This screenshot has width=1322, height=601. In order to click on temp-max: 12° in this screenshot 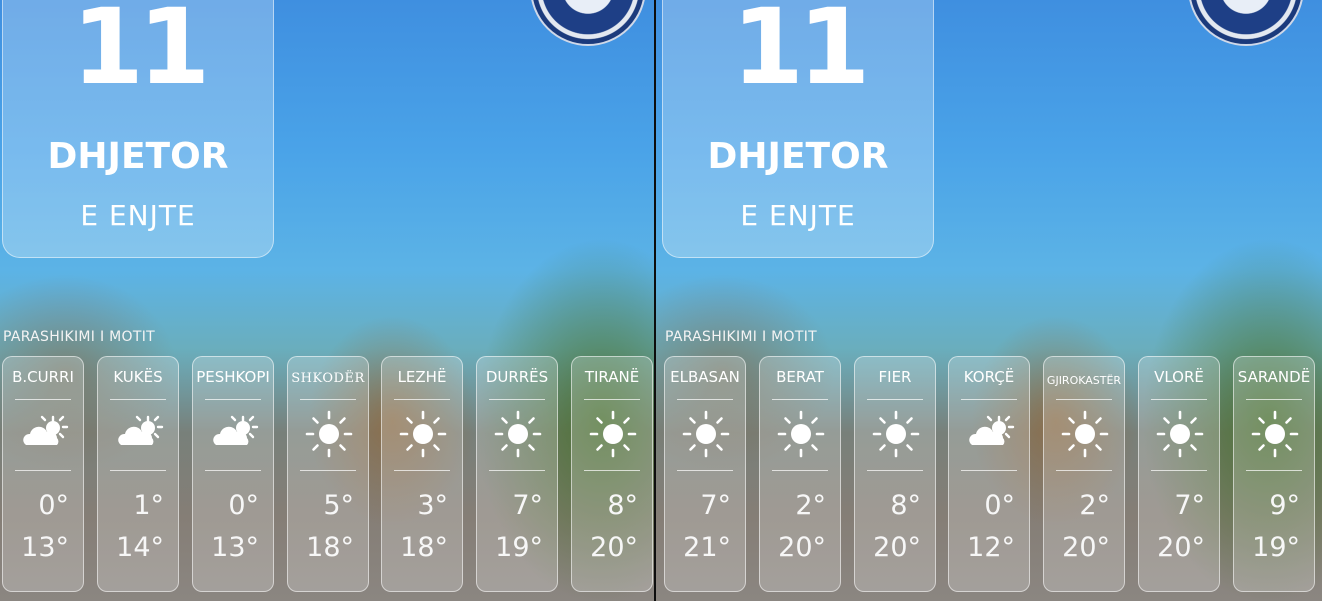, I will do `click(991, 547)`.